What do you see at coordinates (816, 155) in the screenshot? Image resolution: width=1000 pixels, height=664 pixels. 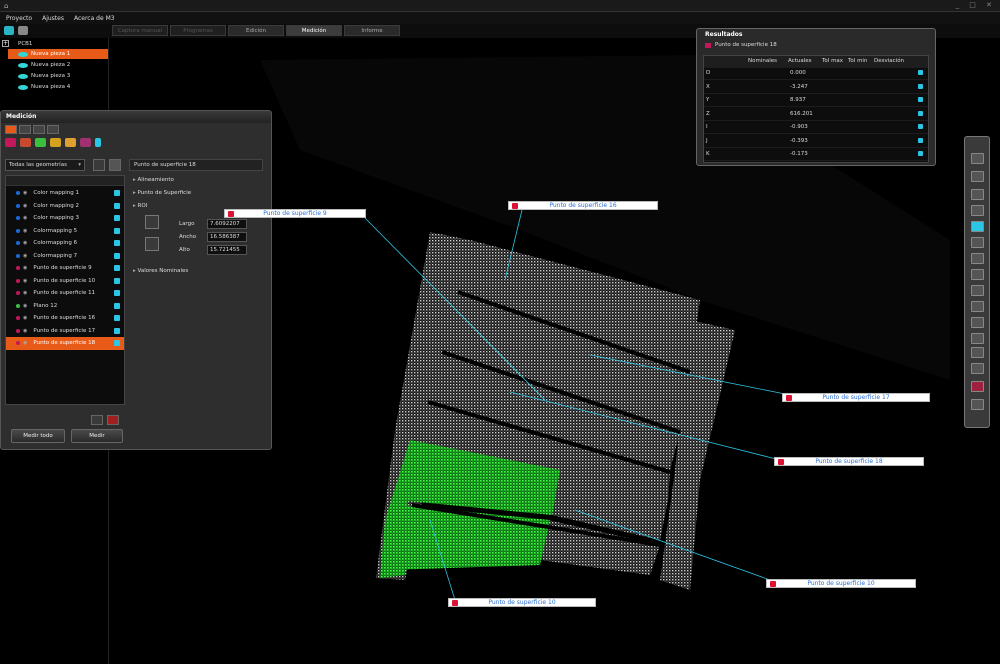 I see `table-row: K -0.173` at bounding box center [816, 155].